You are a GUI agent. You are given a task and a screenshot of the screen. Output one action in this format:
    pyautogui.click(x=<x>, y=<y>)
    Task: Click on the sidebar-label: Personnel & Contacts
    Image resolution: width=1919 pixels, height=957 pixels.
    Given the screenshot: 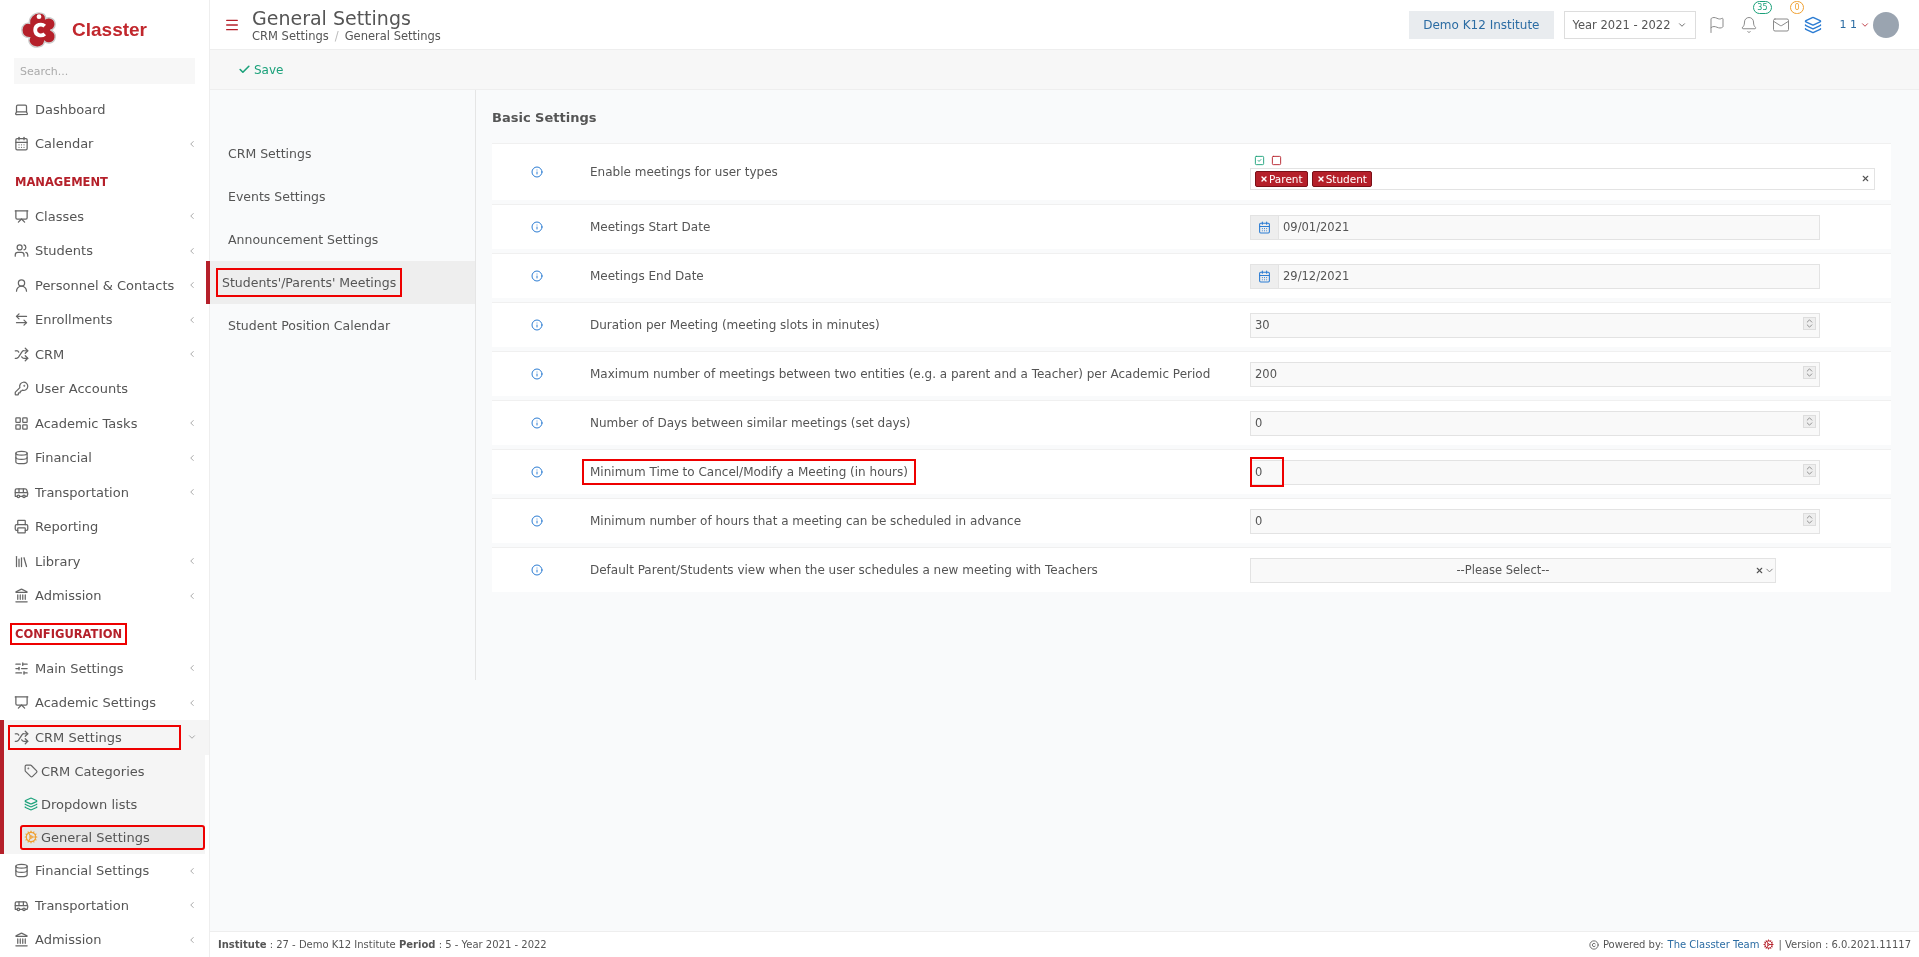 What is the action you would take?
    pyautogui.click(x=105, y=285)
    